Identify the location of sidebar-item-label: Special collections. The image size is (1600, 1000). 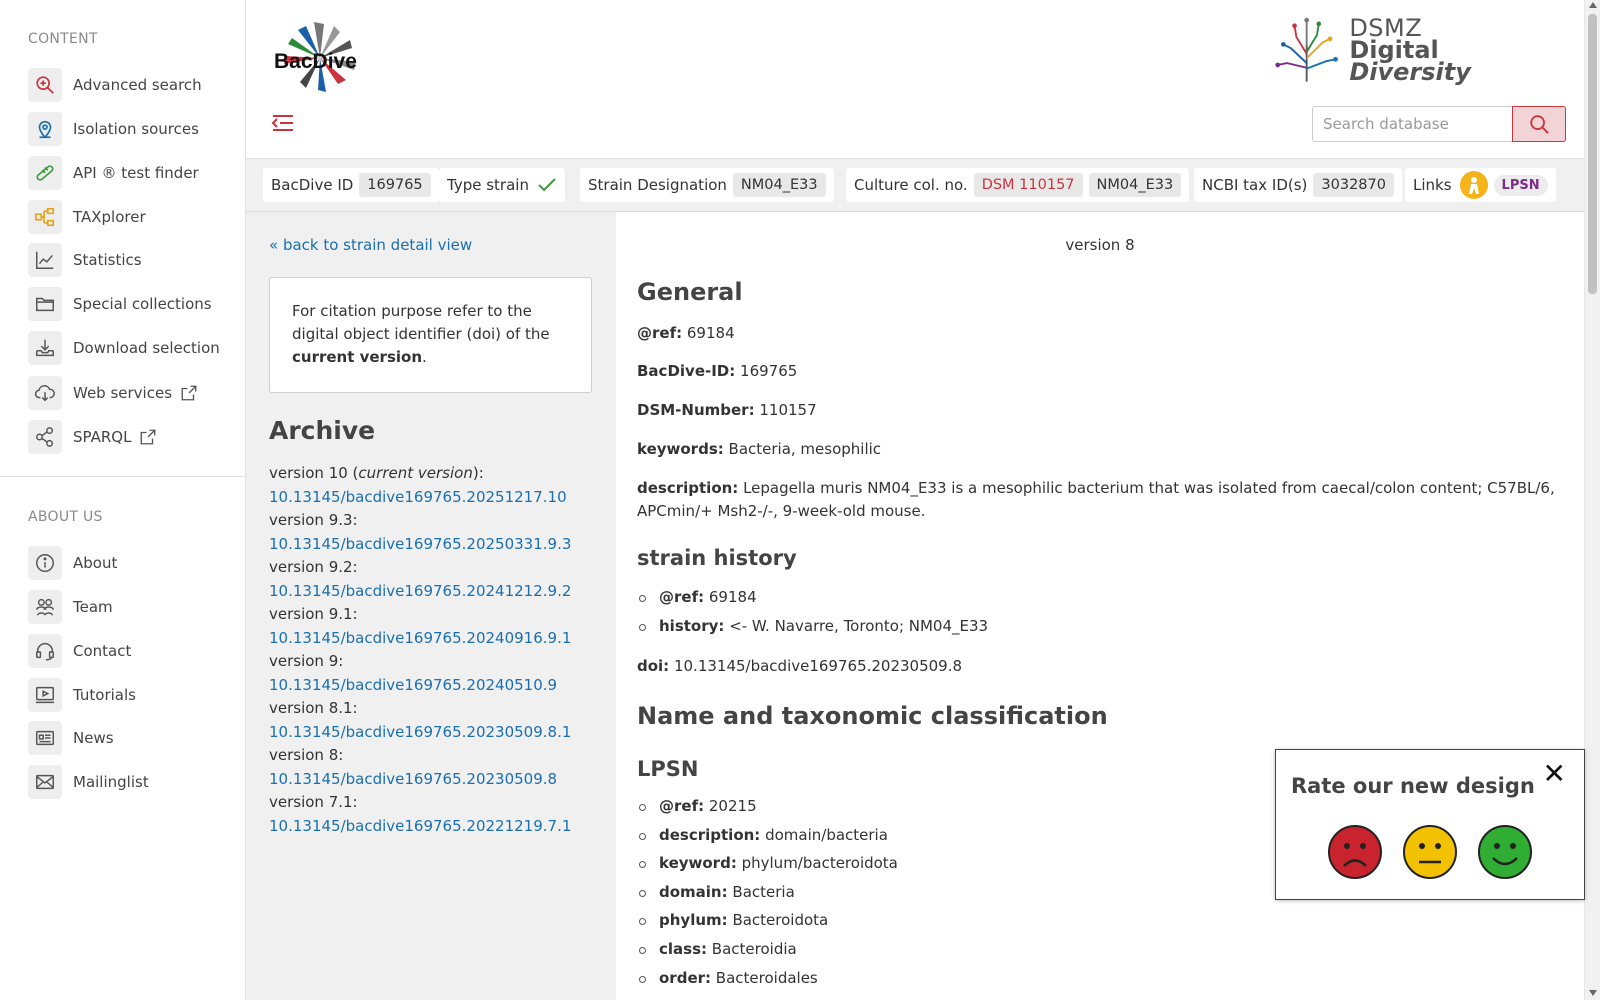
(142, 304).